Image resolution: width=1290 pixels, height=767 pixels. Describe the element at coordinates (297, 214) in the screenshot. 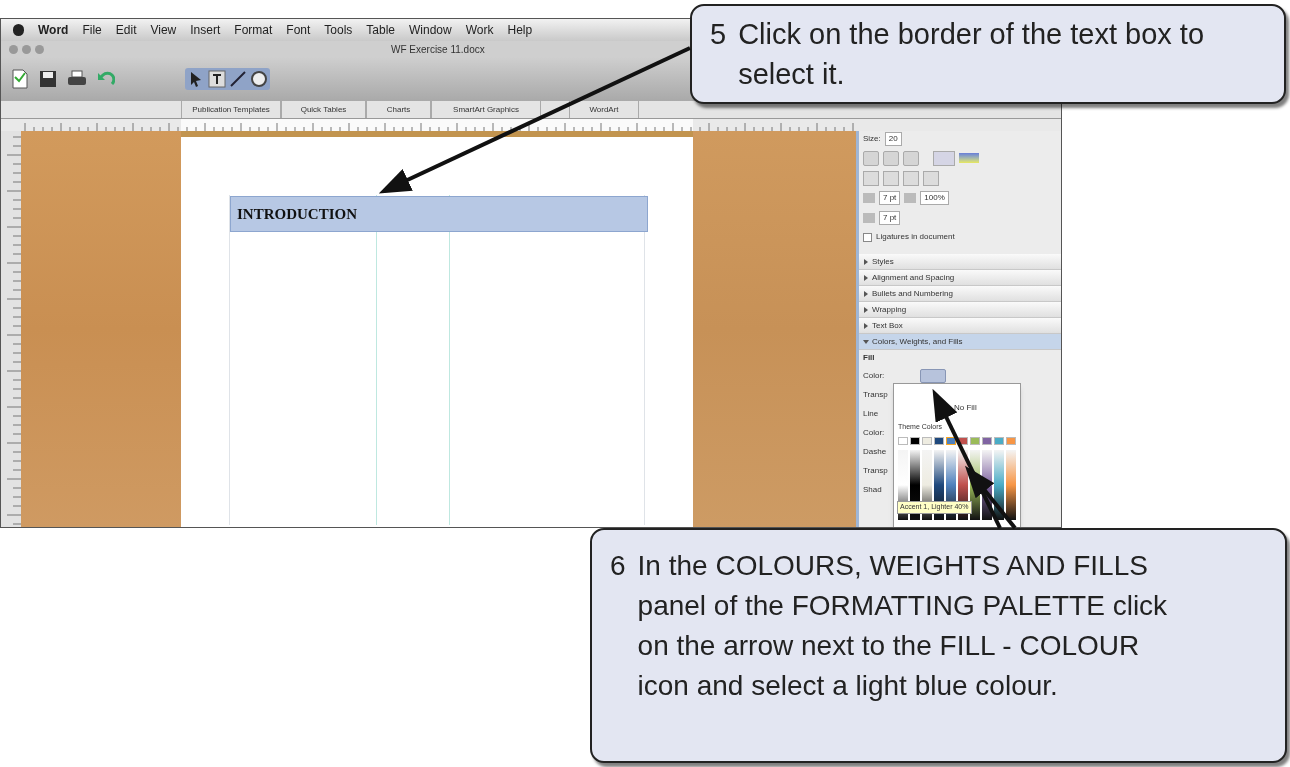

I see `heading-text: INTRODUCTION` at that location.